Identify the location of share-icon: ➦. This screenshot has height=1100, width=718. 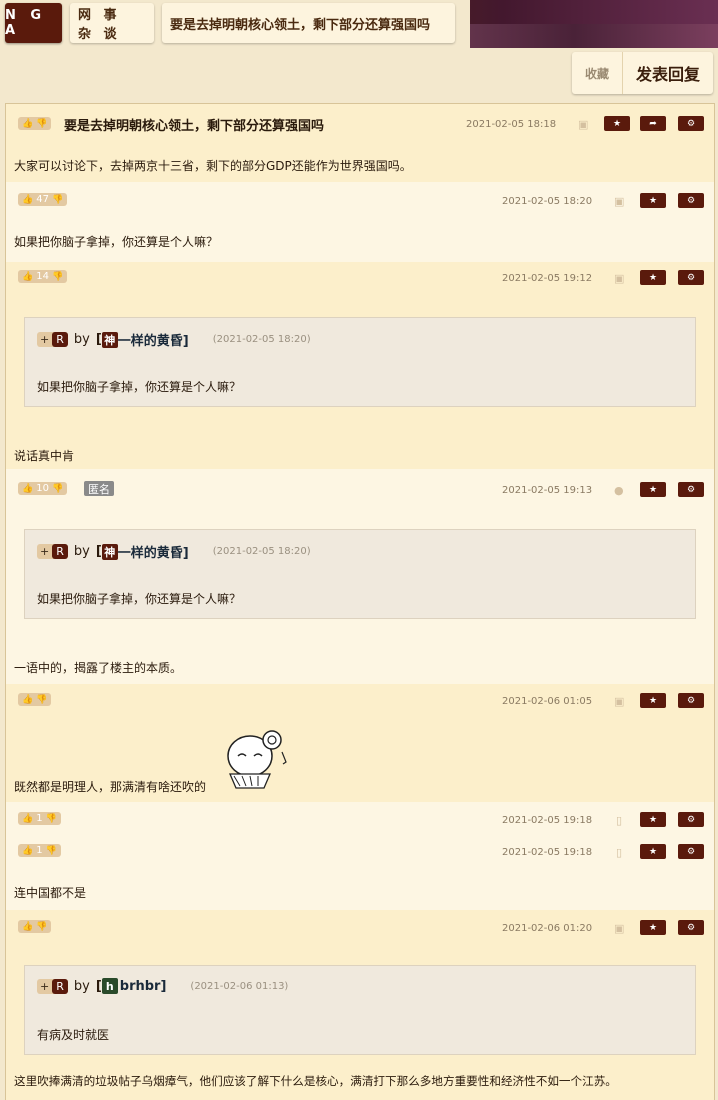
(653, 123).